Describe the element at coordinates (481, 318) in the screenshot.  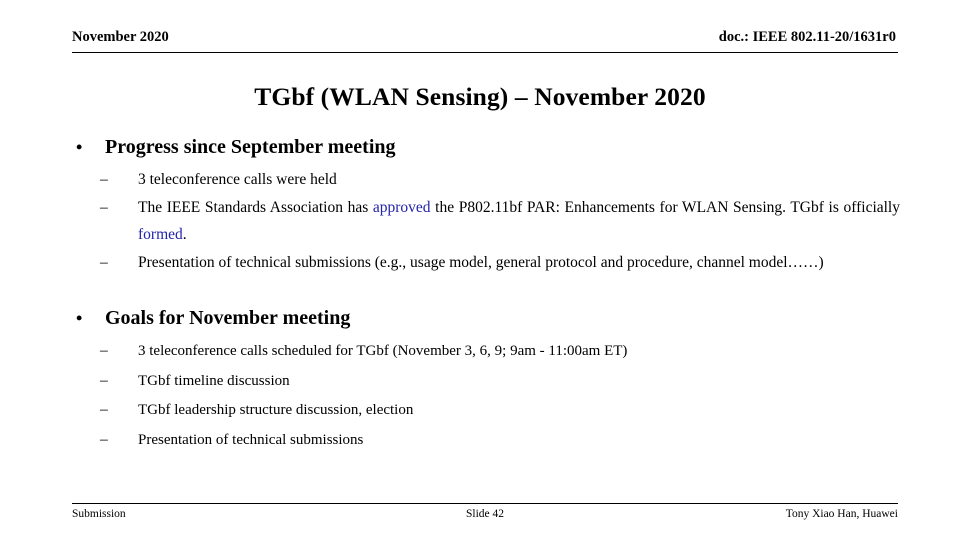
I see `bullet-goals-for-november: • Goals for November meeting` at that location.